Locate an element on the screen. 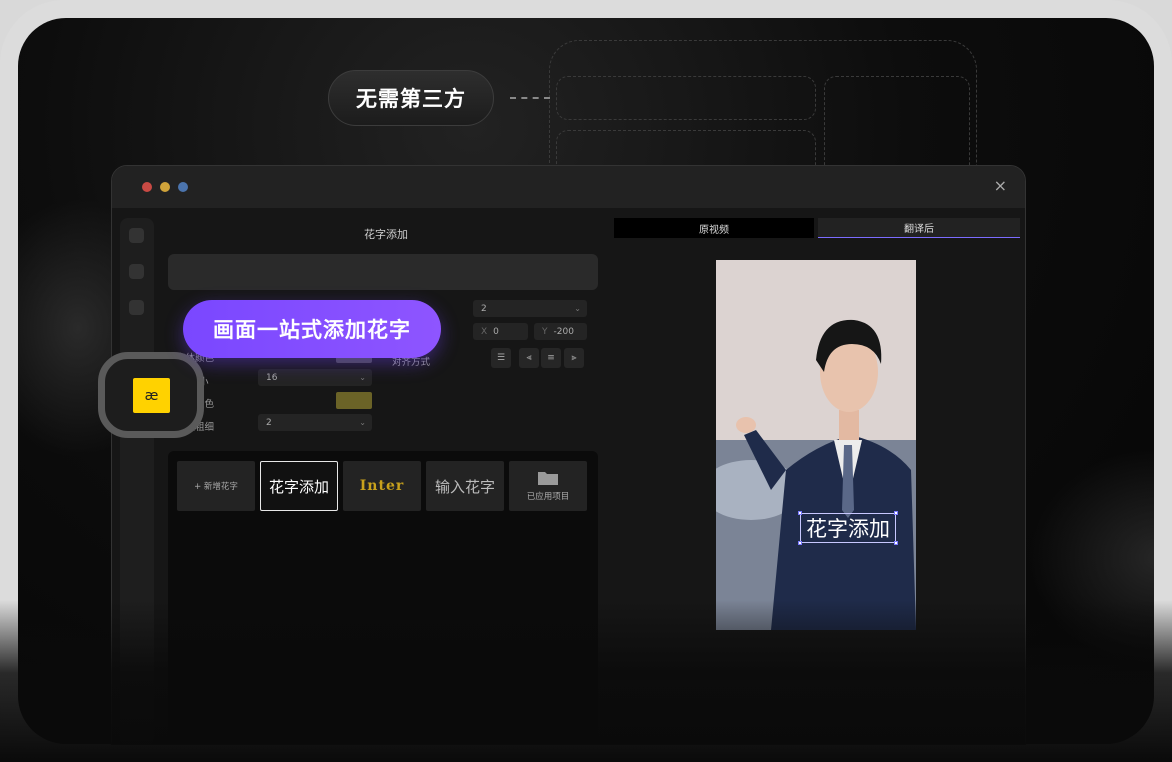  person-illustration is located at coordinates (816, 445).